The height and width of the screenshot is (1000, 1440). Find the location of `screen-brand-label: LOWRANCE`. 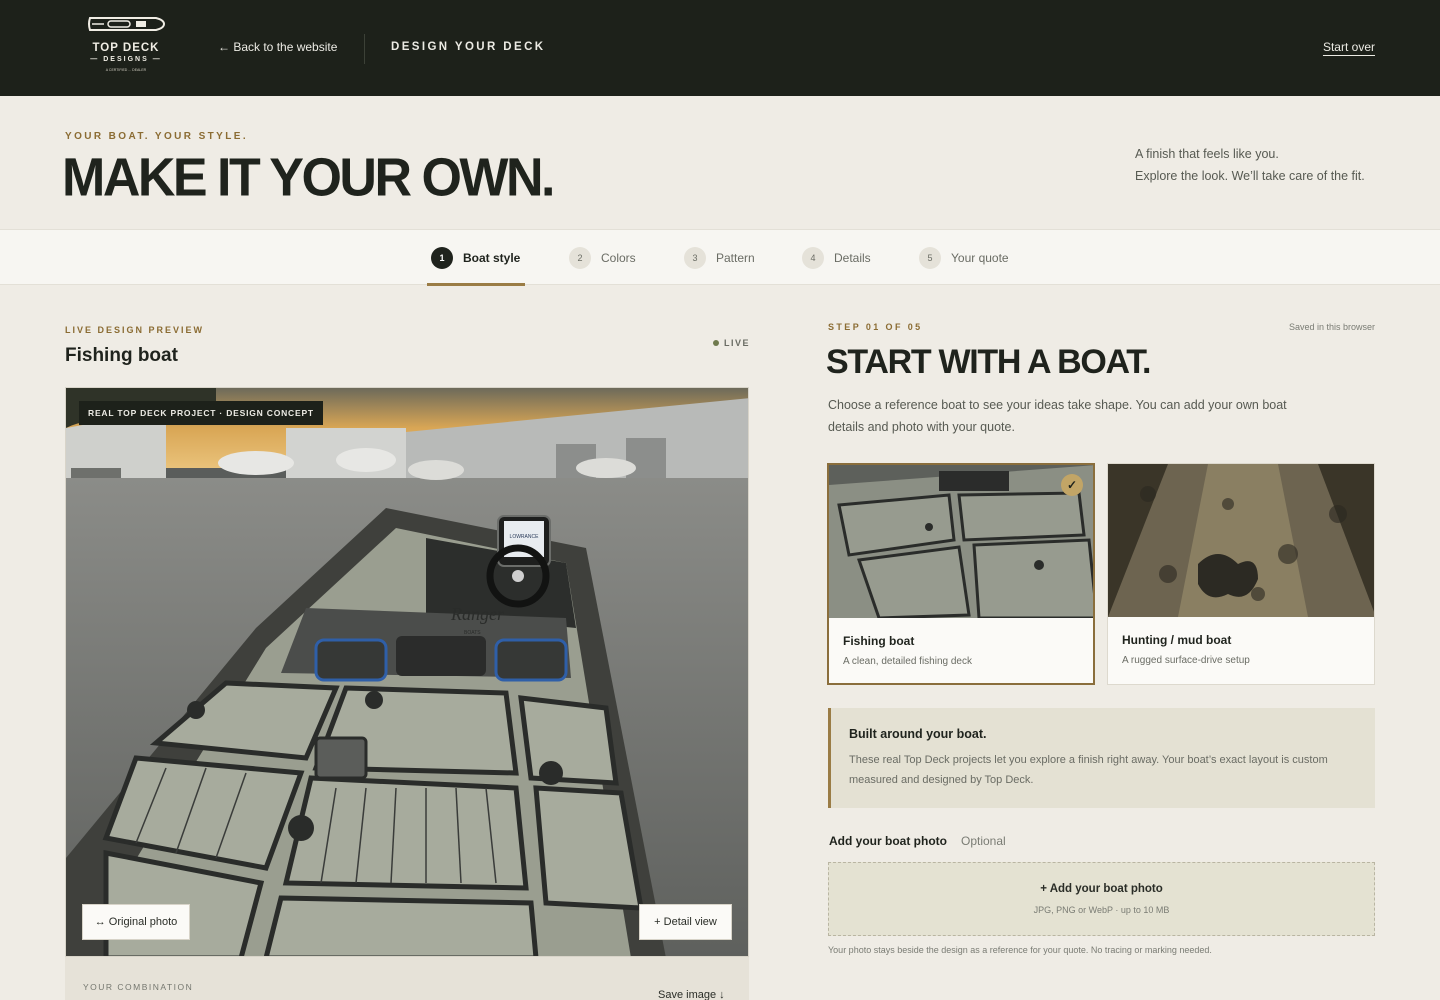

screen-brand-label: LOWRANCE is located at coordinates (525, 537).